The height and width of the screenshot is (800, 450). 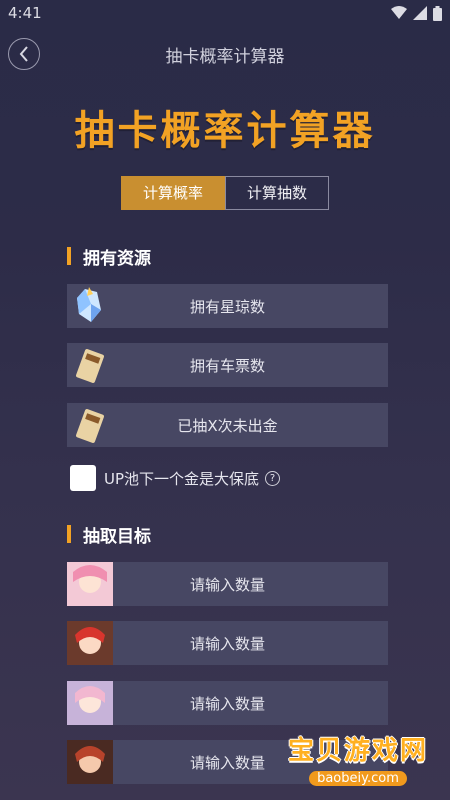 I want to click on section-resources-title: 拥有资源, so click(x=109, y=256).